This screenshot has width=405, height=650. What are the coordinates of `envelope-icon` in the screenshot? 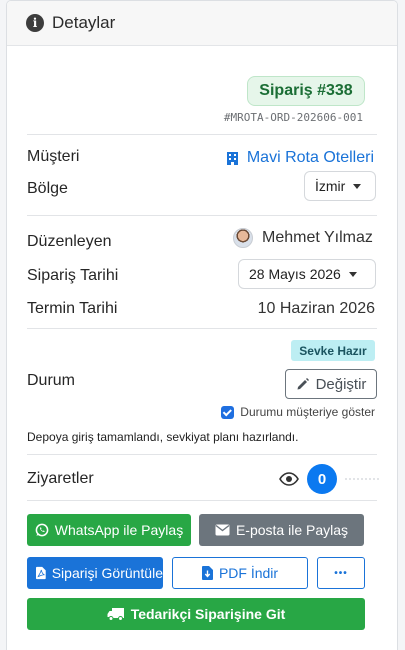 It's located at (222, 530).